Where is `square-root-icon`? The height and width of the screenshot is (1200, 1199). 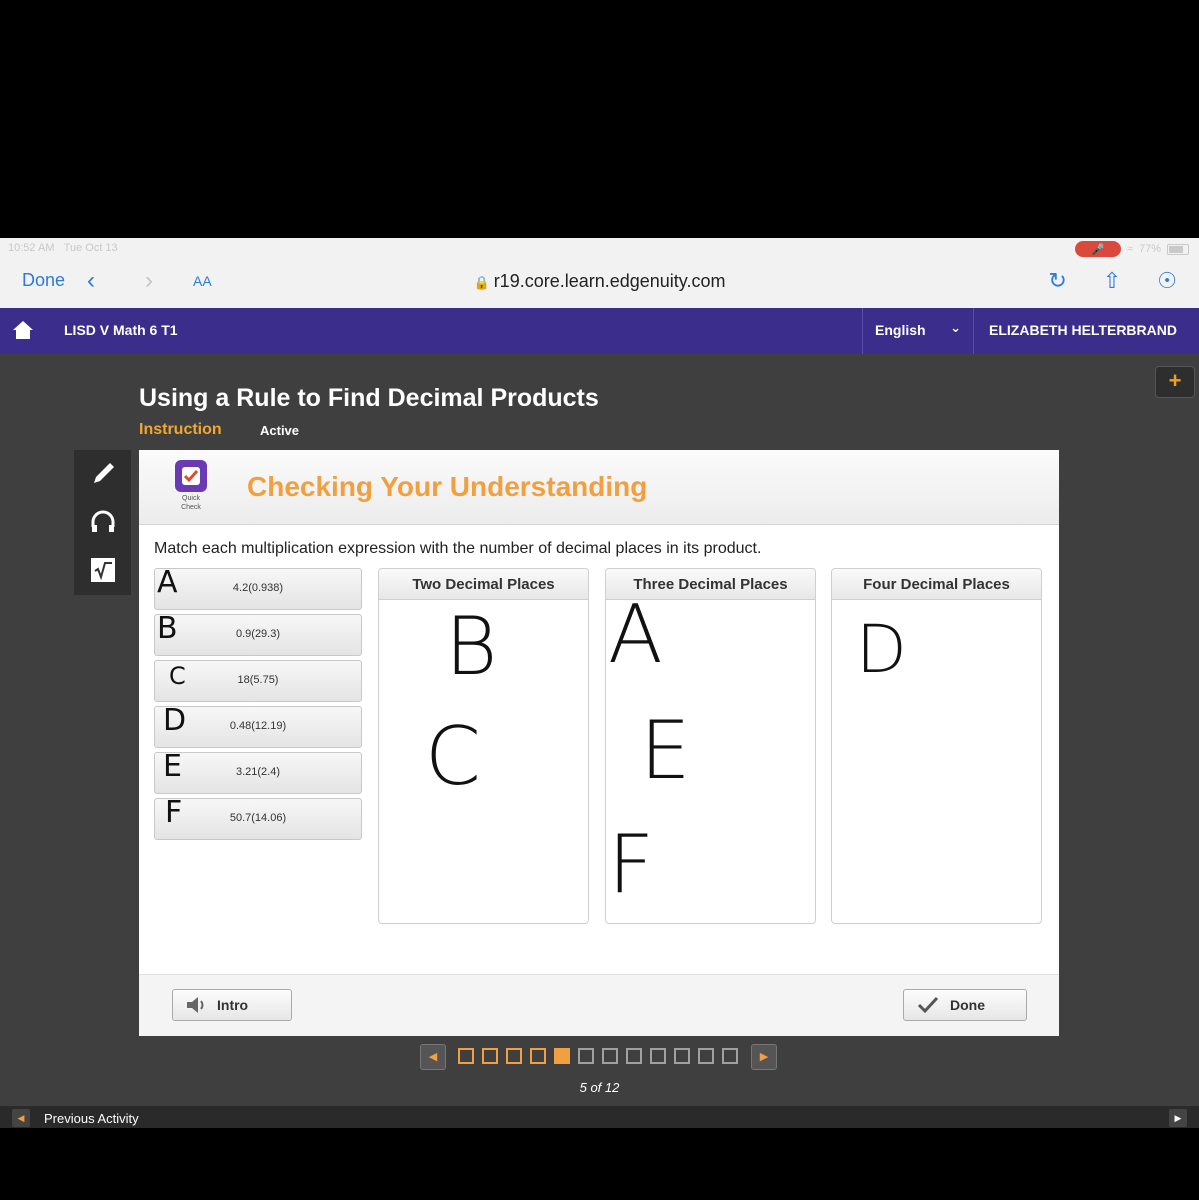 square-root-icon is located at coordinates (102, 570).